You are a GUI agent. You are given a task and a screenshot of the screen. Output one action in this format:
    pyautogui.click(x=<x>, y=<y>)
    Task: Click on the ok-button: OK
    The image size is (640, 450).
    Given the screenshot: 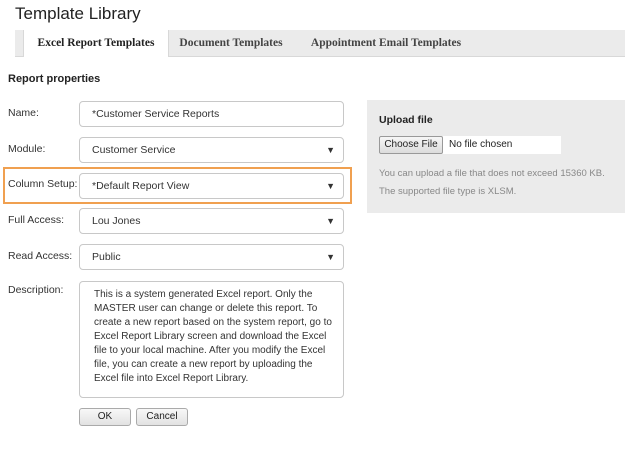 What is the action you would take?
    pyautogui.click(x=105, y=417)
    